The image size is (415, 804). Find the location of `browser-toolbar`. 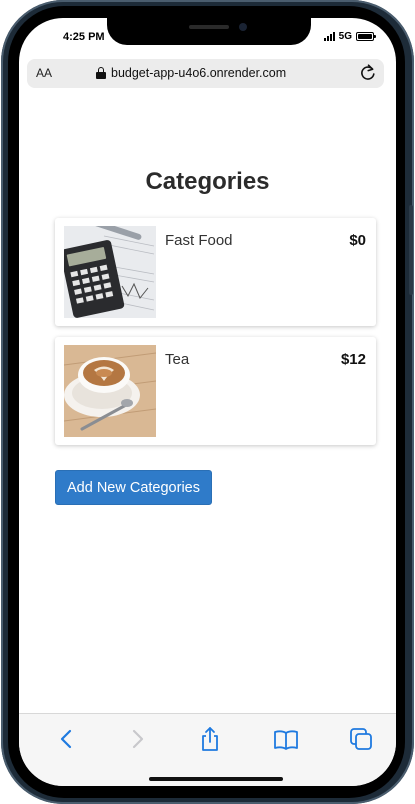

browser-toolbar is located at coordinates (207, 749).